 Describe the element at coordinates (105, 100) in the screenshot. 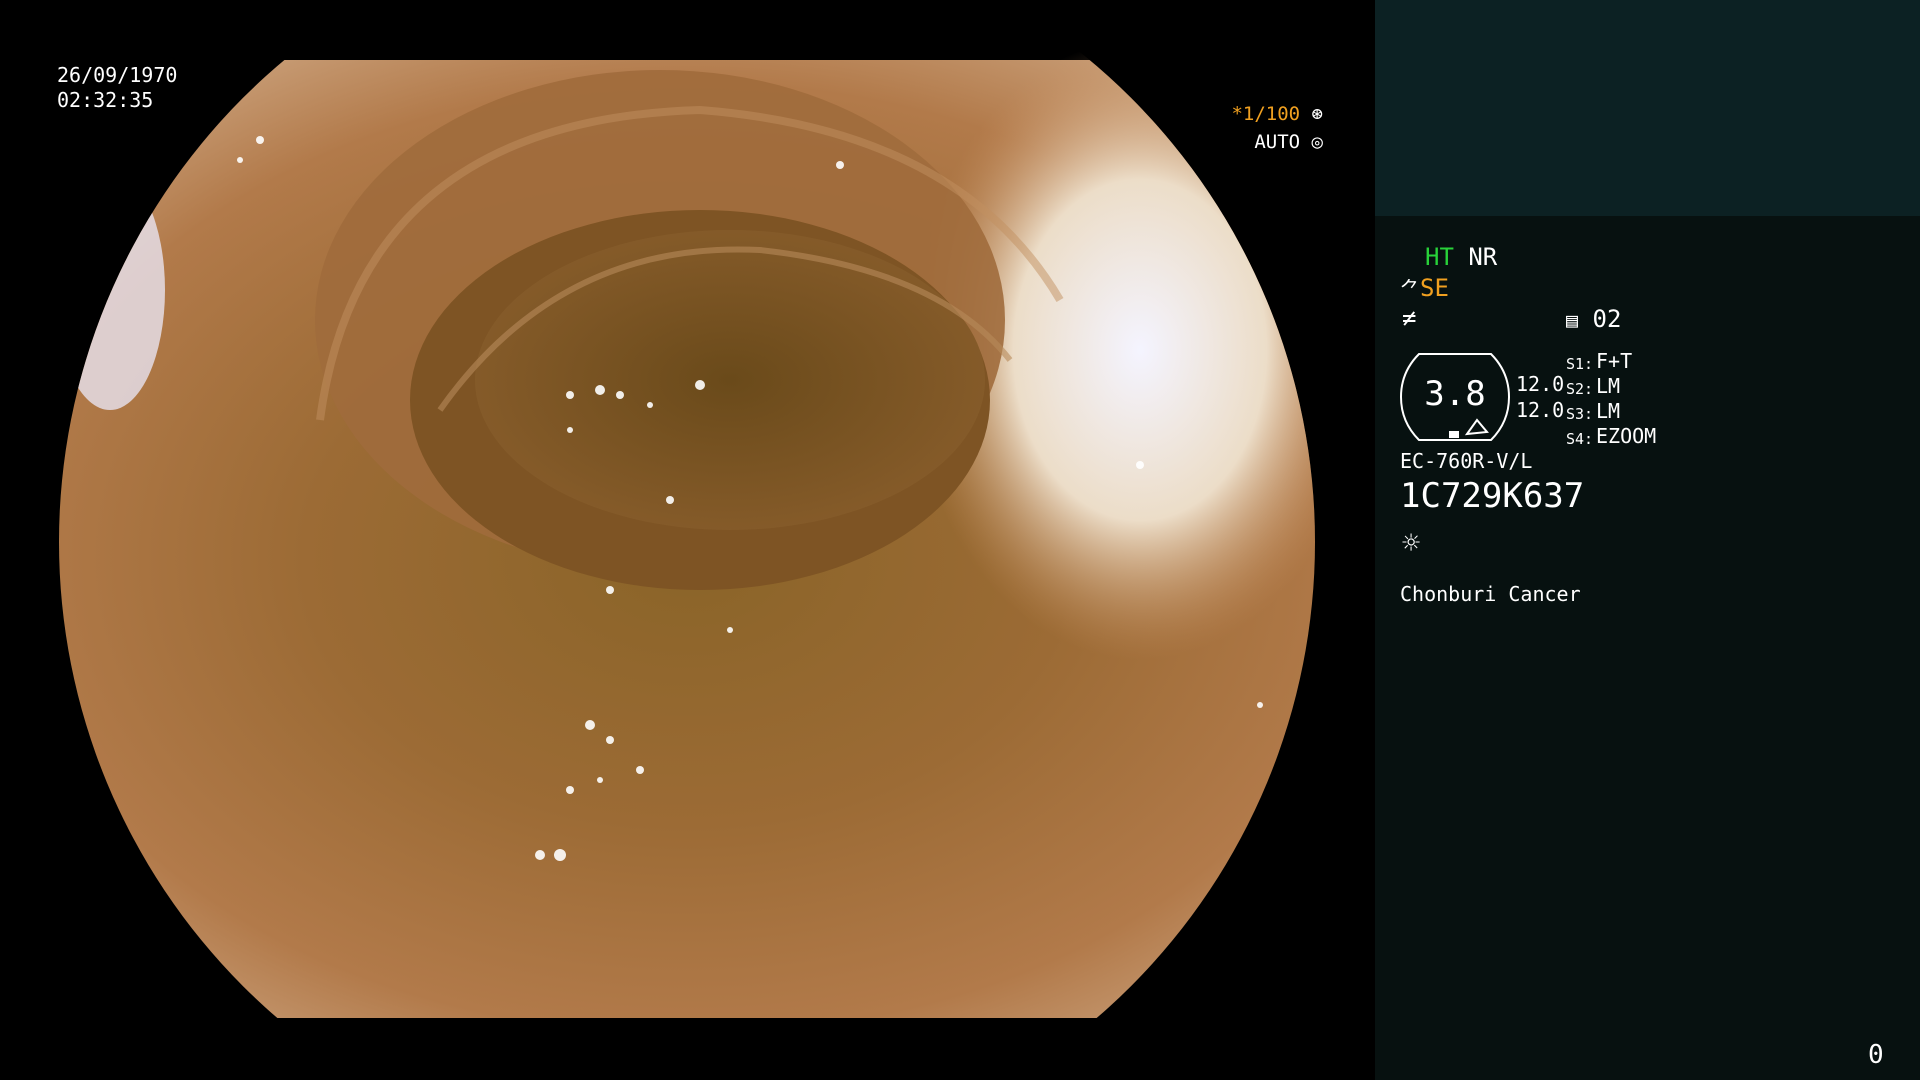

I see `time-label: 02:32:35` at that location.